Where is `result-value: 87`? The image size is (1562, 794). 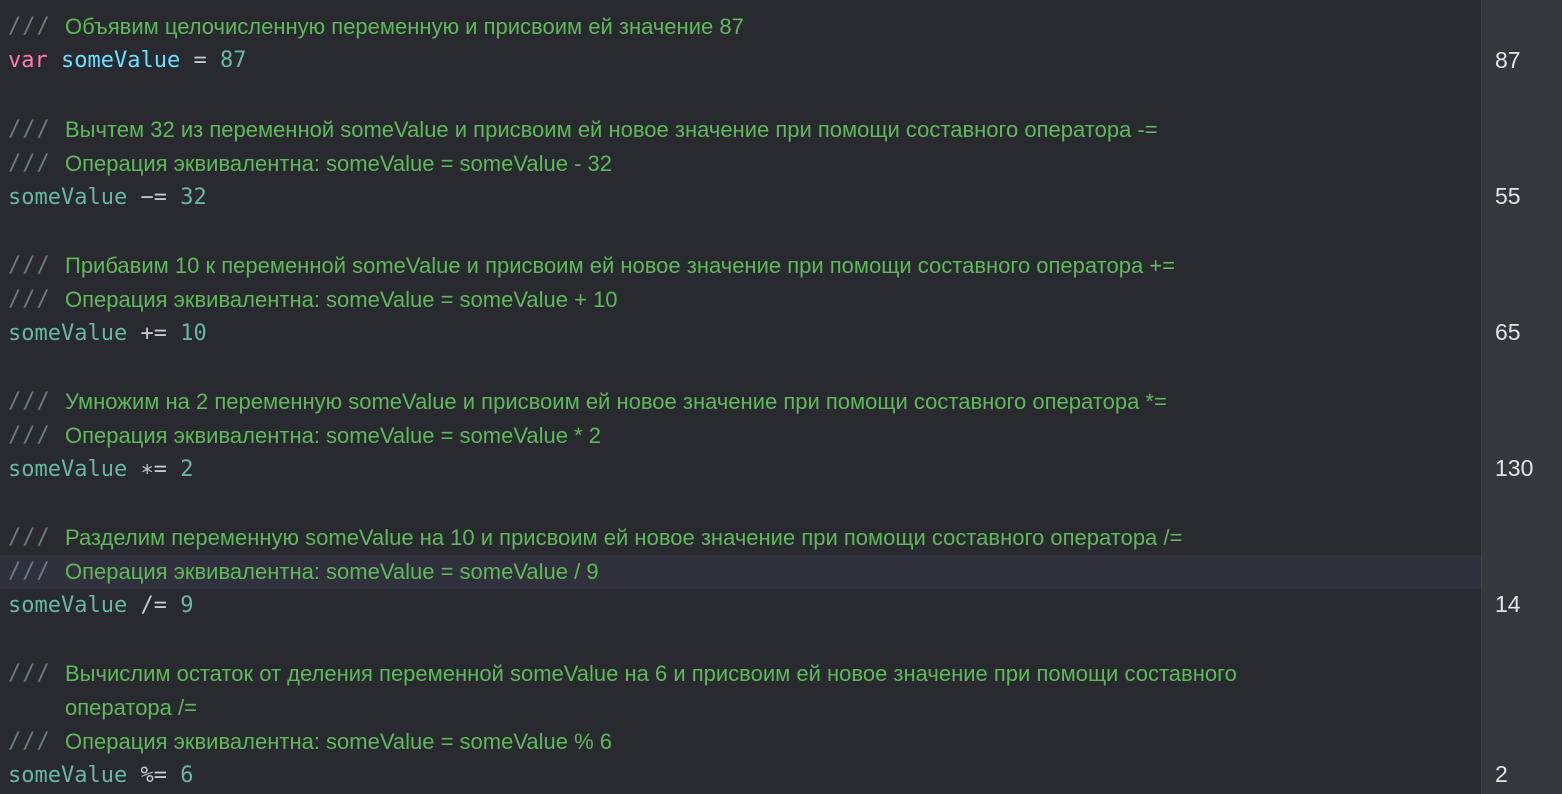 result-value: 87 is located at coordinates (1508, 60).